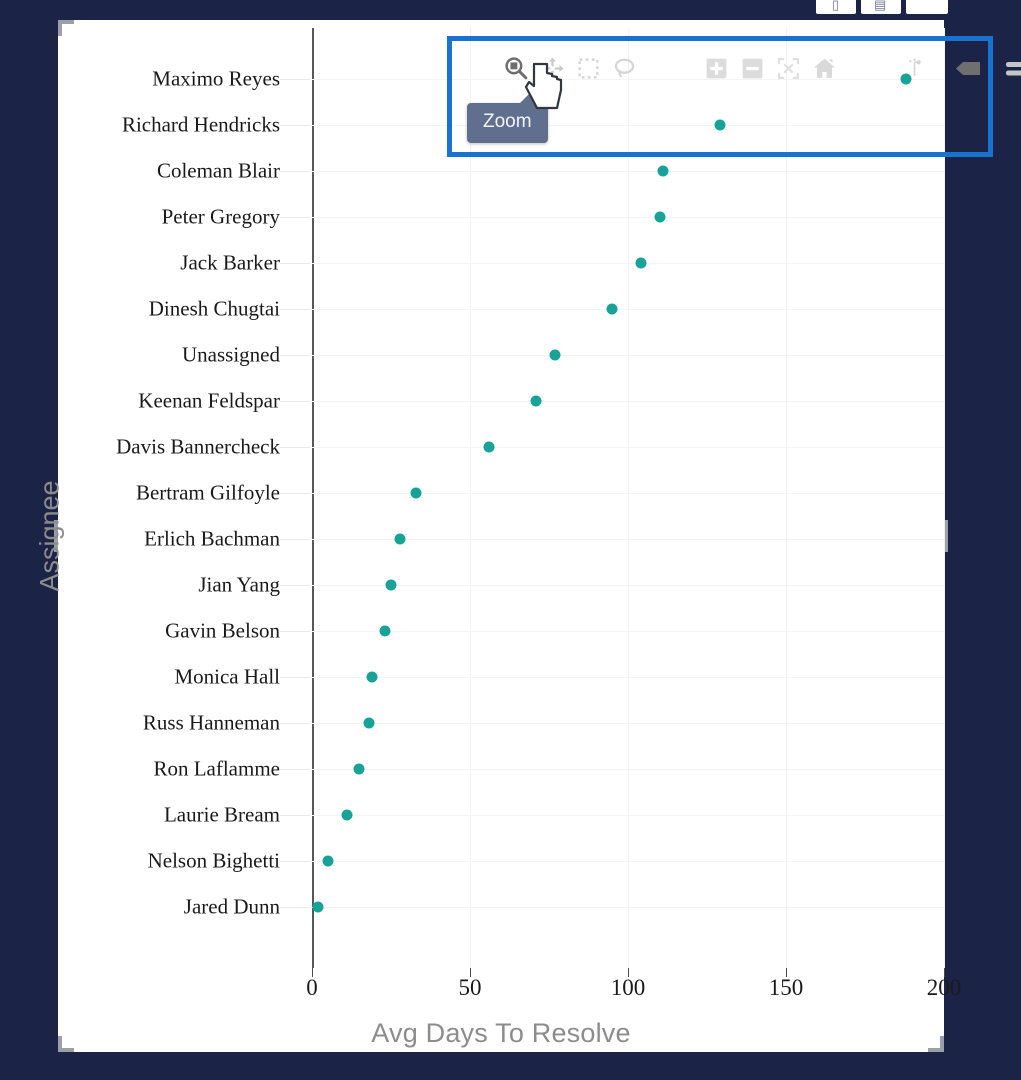 This screenshot has height=1080, width=1021. I want to click on y-axis-category-label: Unassigned, so click(231, 354).